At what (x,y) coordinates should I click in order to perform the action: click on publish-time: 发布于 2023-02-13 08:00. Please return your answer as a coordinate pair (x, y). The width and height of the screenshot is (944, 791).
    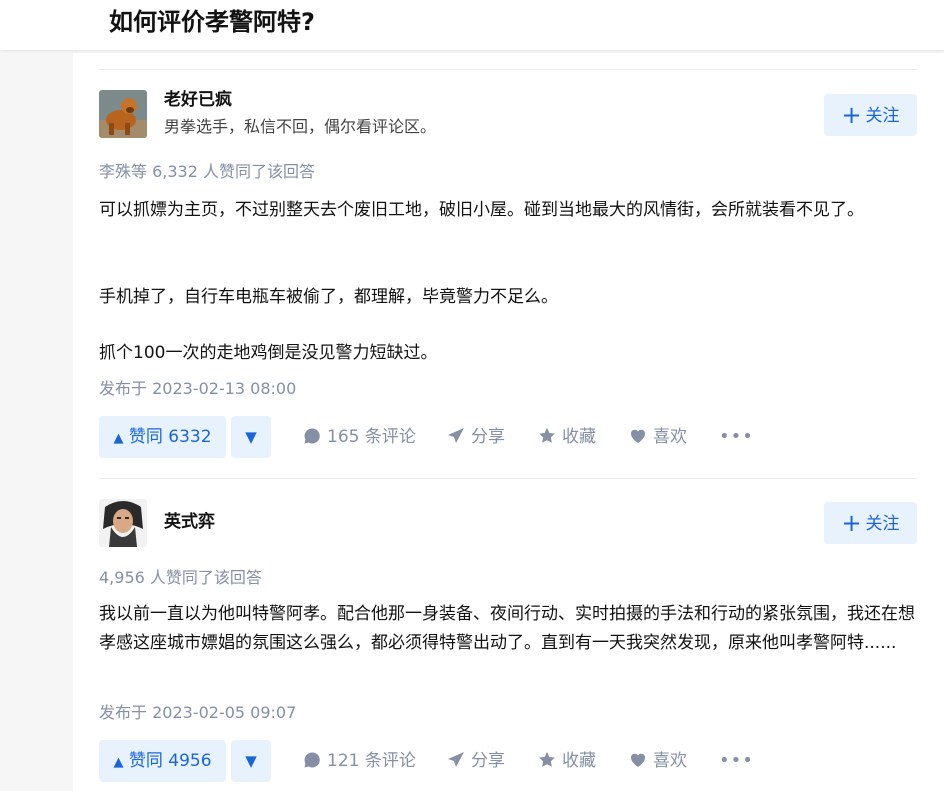
    Looking at the image, I should click on (197, 389).